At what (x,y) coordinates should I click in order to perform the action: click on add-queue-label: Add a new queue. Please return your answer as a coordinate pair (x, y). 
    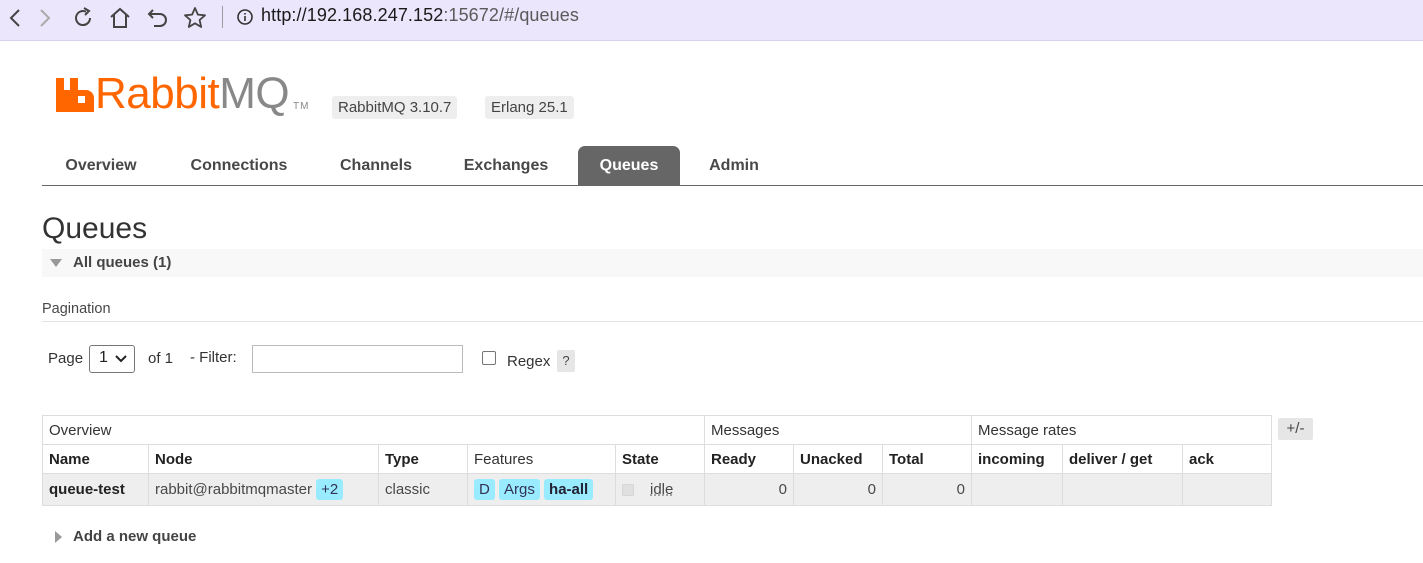
    Looking at the image, I should click on (135, 536).